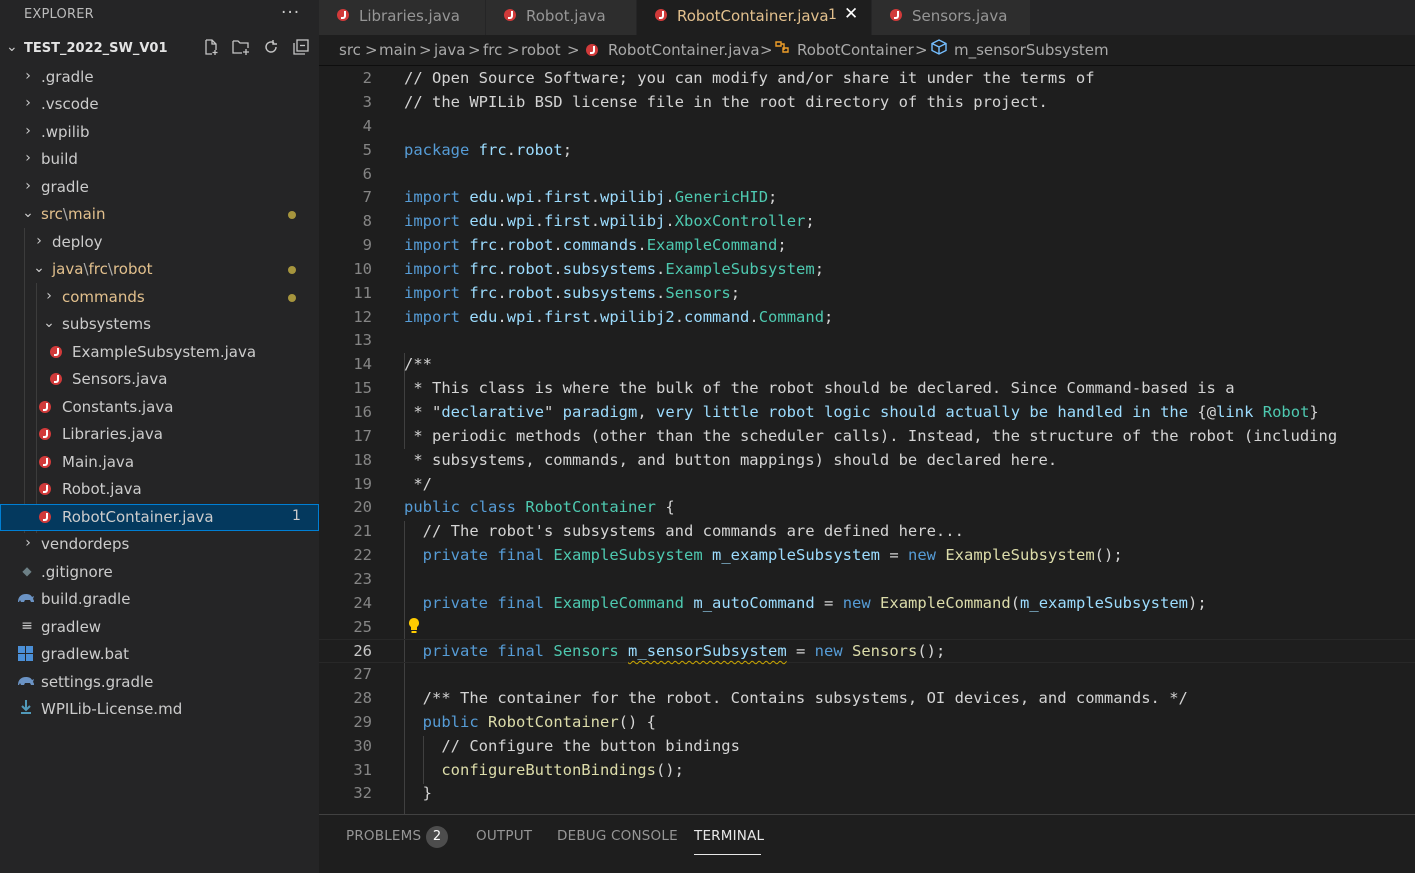  What do you see at coordinates (566, 16) in the screenshot?
I see `tab-label: Robot.java` at bounding box center [566, 16].